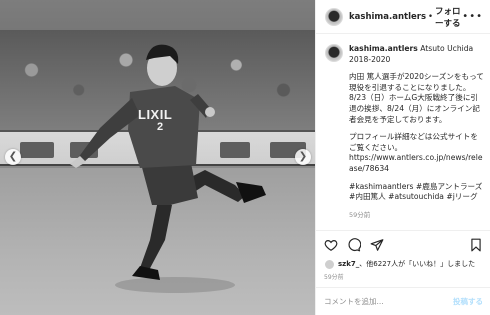  What do you see at coordinates (334, 16) in the screenshot?
I see `avatar` at bounding box center [334, 16].